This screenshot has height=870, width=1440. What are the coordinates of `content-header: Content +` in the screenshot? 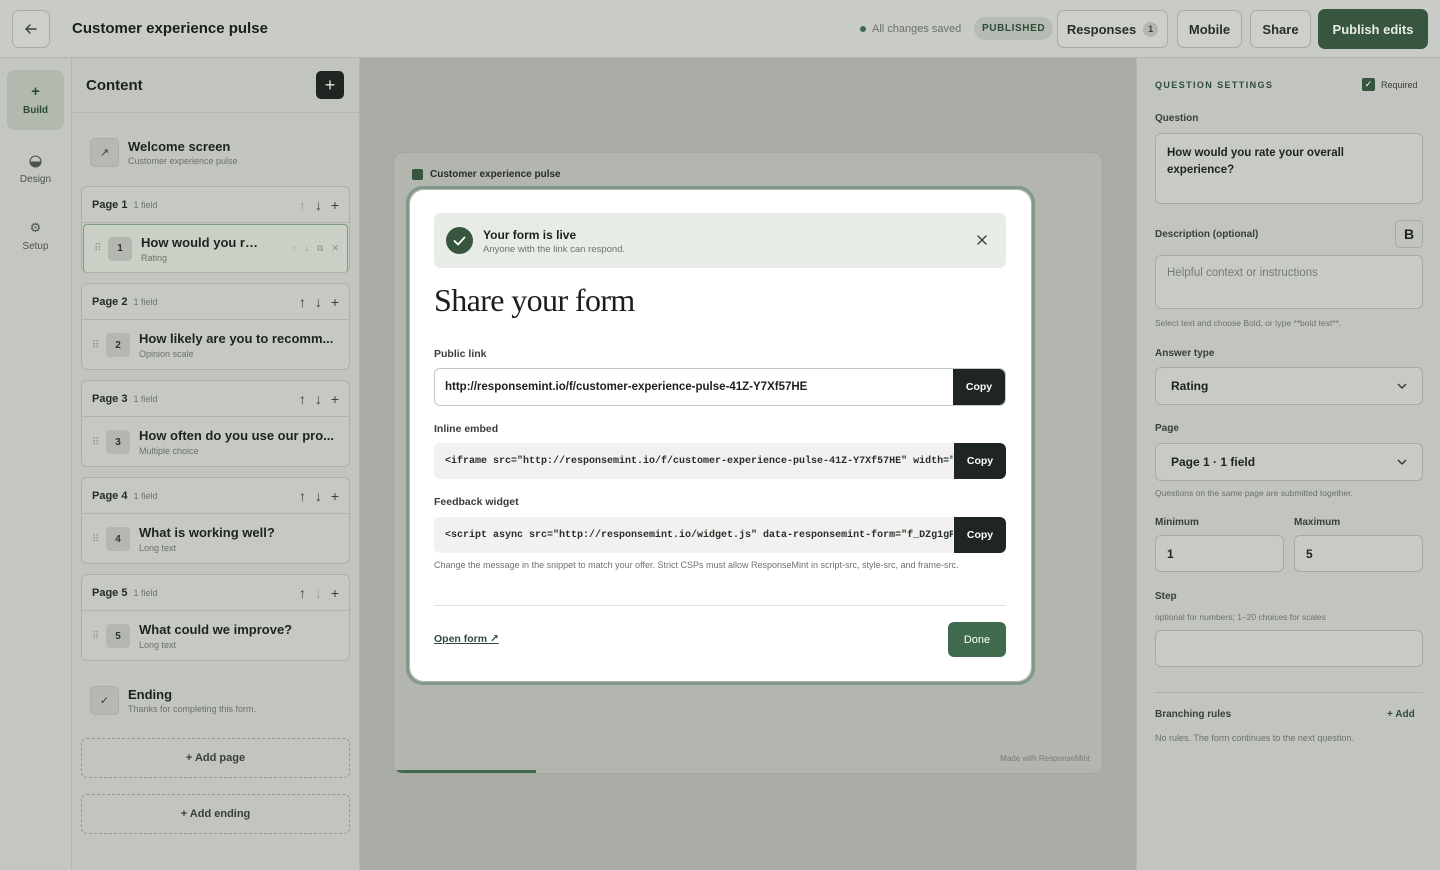 It's located at (215, 85).